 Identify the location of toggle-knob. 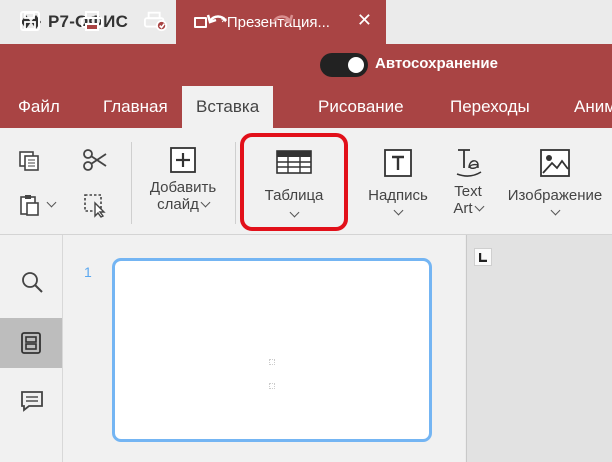
(356, 65).